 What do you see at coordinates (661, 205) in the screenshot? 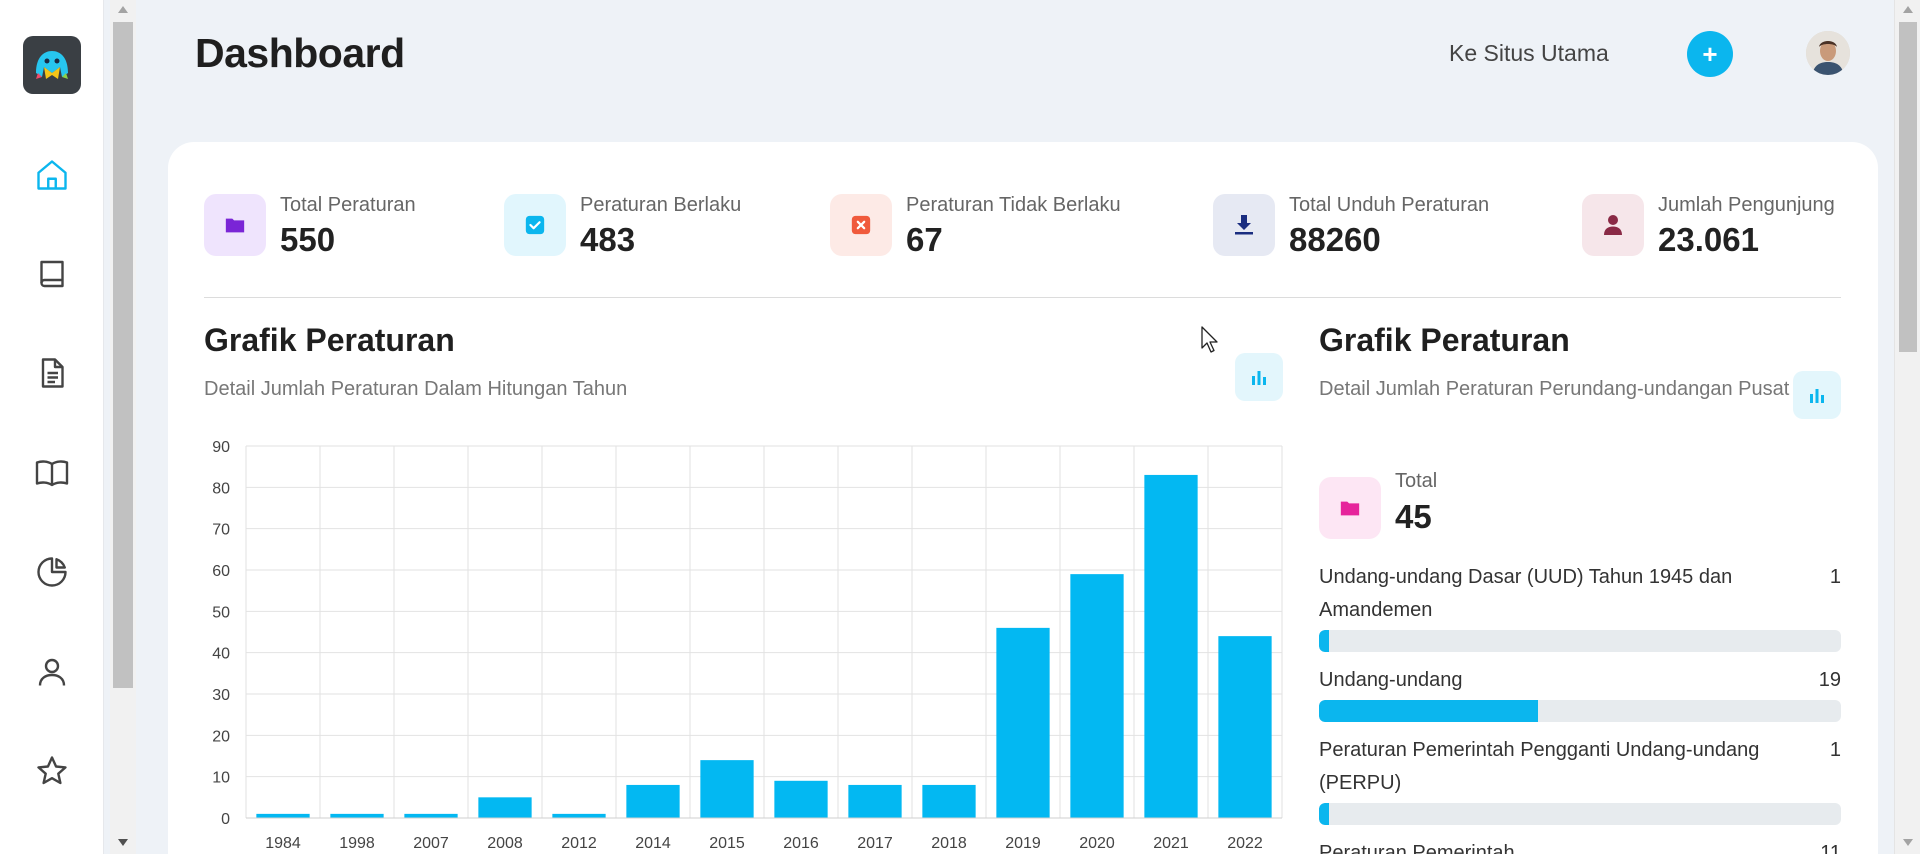
I see `stat-label: Peraturan Berlaku` at bounding box center [661, 205].